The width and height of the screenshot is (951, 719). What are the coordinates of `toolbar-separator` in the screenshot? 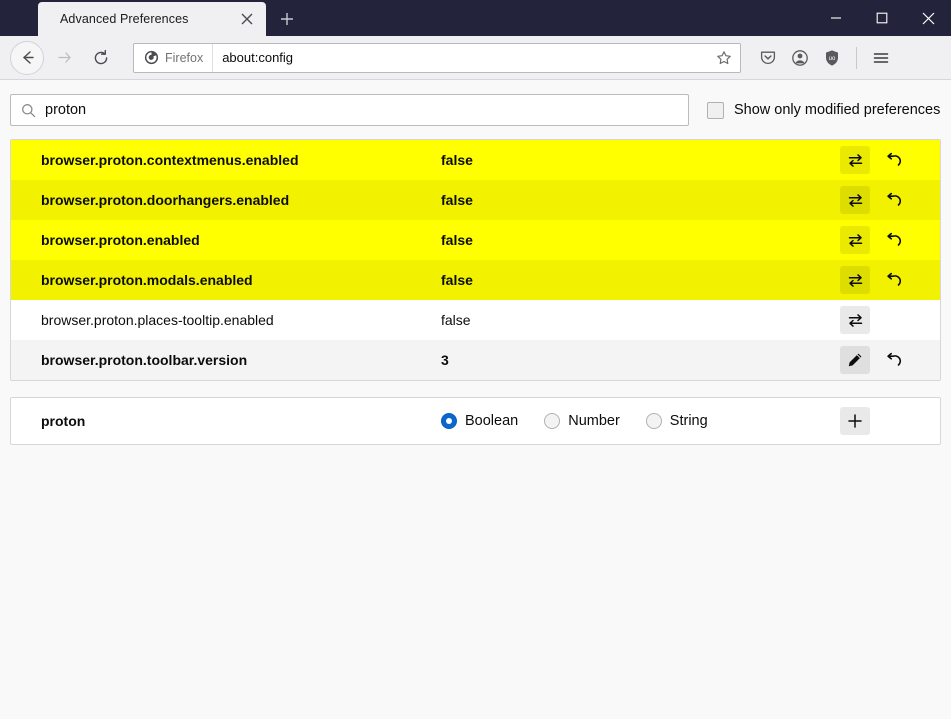 It's located at (856, 57).